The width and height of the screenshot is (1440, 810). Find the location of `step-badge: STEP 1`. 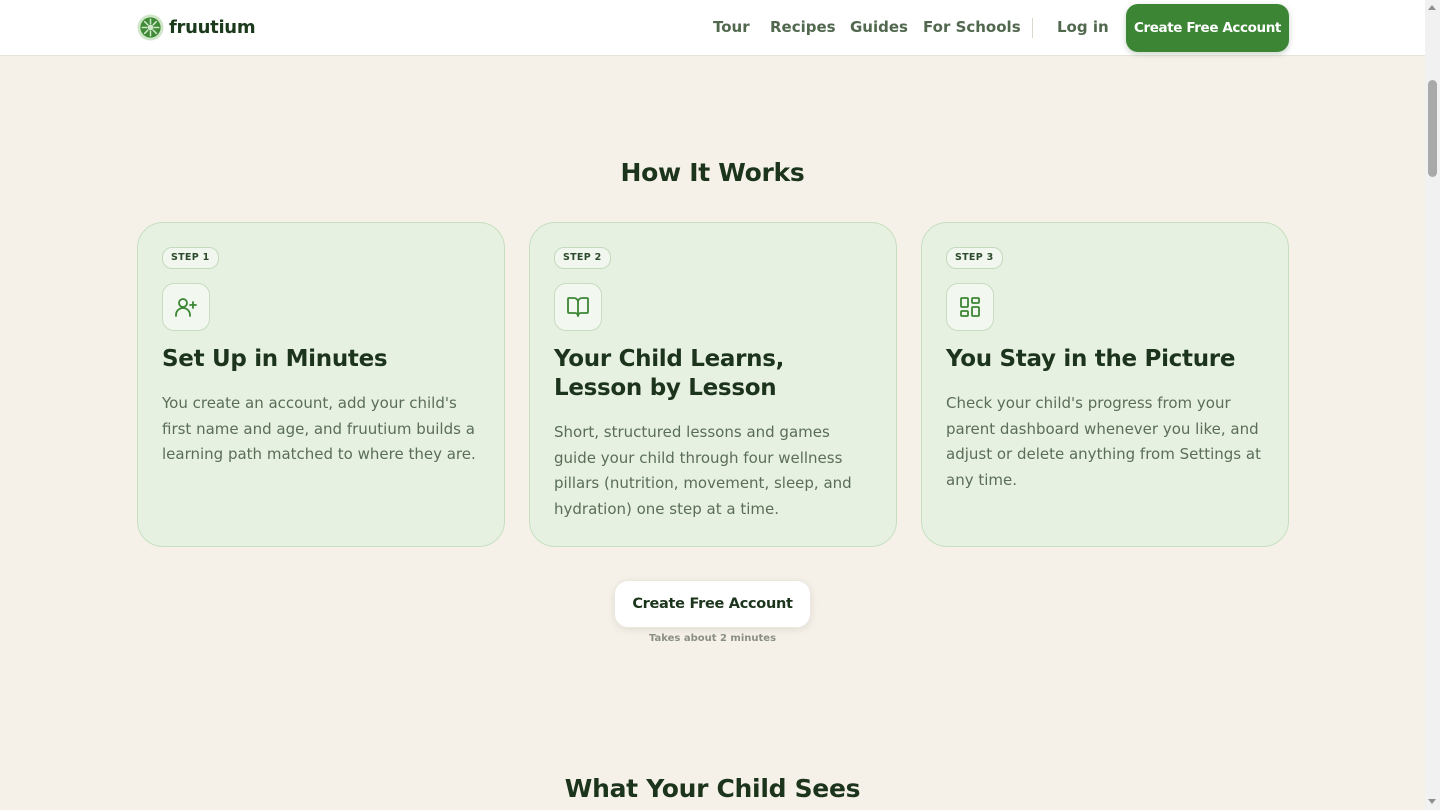

step-badge: STEP 1 is located at coordinates (190, 258).